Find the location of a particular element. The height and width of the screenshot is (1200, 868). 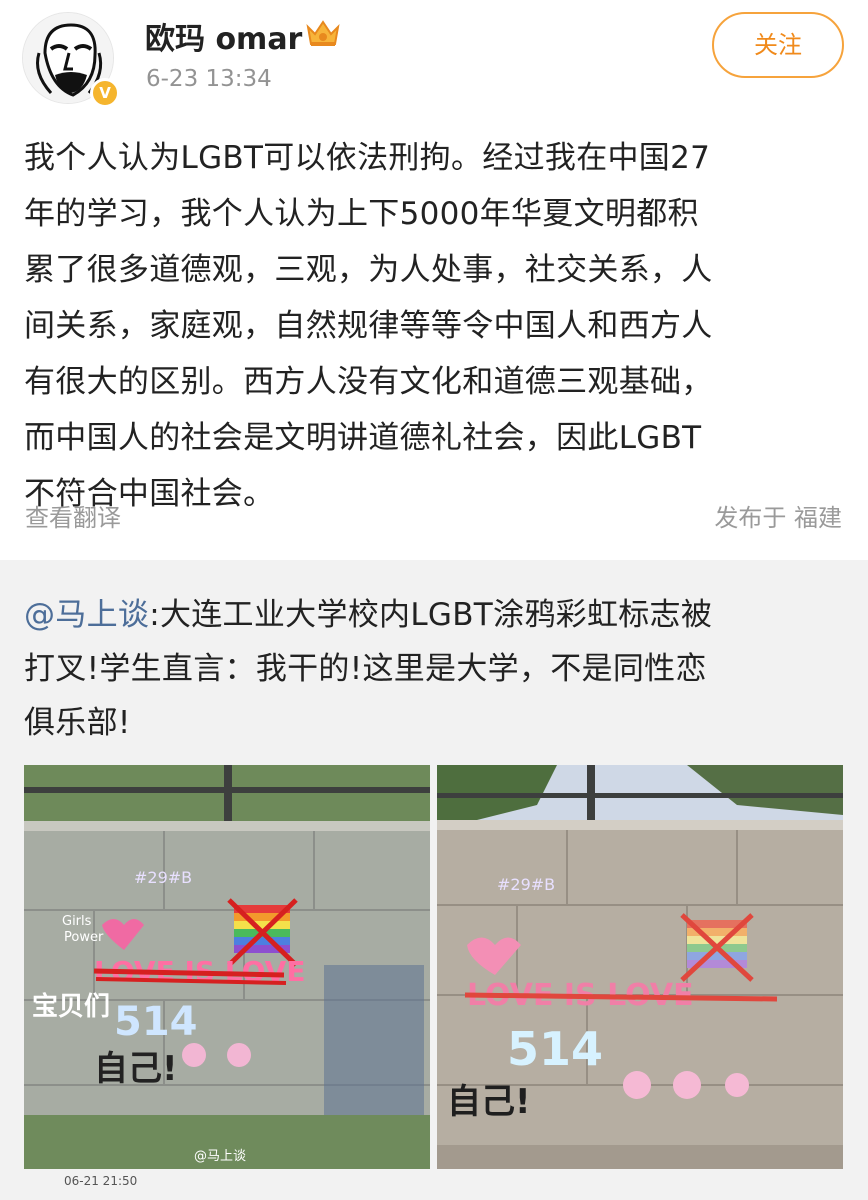

graffiti-girls: Girls is located at coordinates (77, 921).